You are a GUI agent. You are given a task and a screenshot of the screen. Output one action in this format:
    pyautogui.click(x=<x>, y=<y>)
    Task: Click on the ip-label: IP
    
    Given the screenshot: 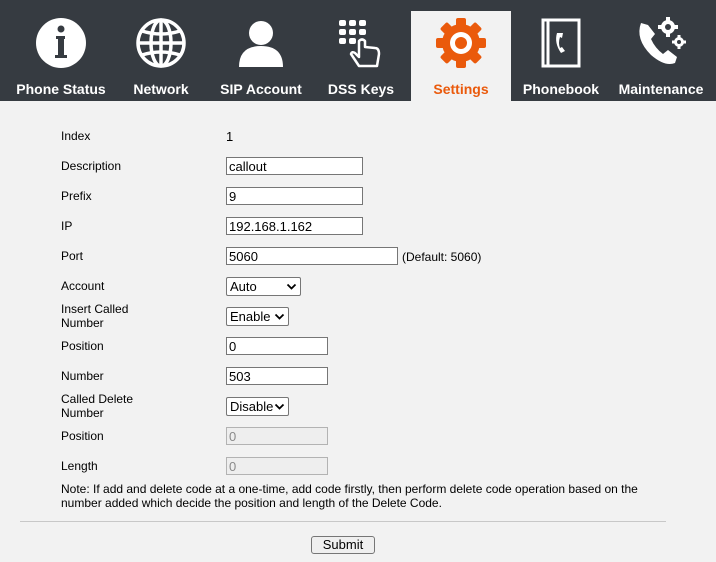 What is the action you would take?
    pyautogui.click(x=67, y=226)
    